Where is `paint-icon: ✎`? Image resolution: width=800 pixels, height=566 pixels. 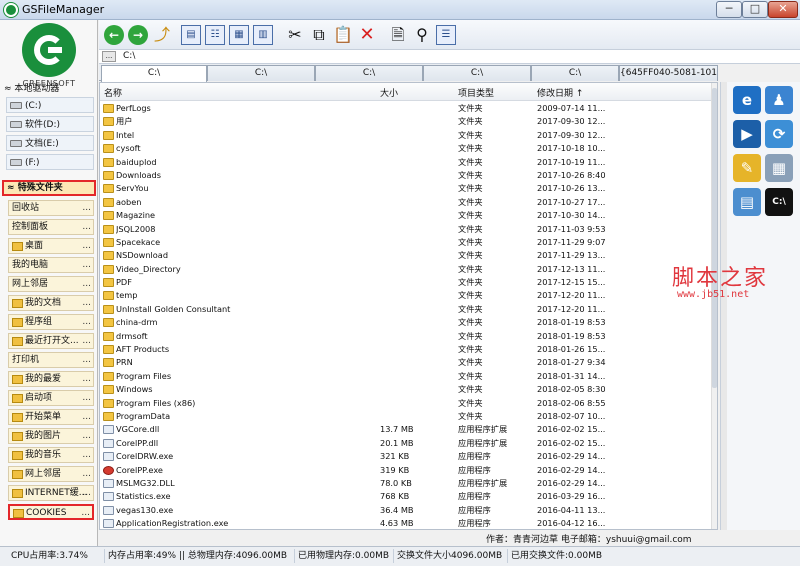
paint-icon: ✎ is located at coordinates (747, 168).